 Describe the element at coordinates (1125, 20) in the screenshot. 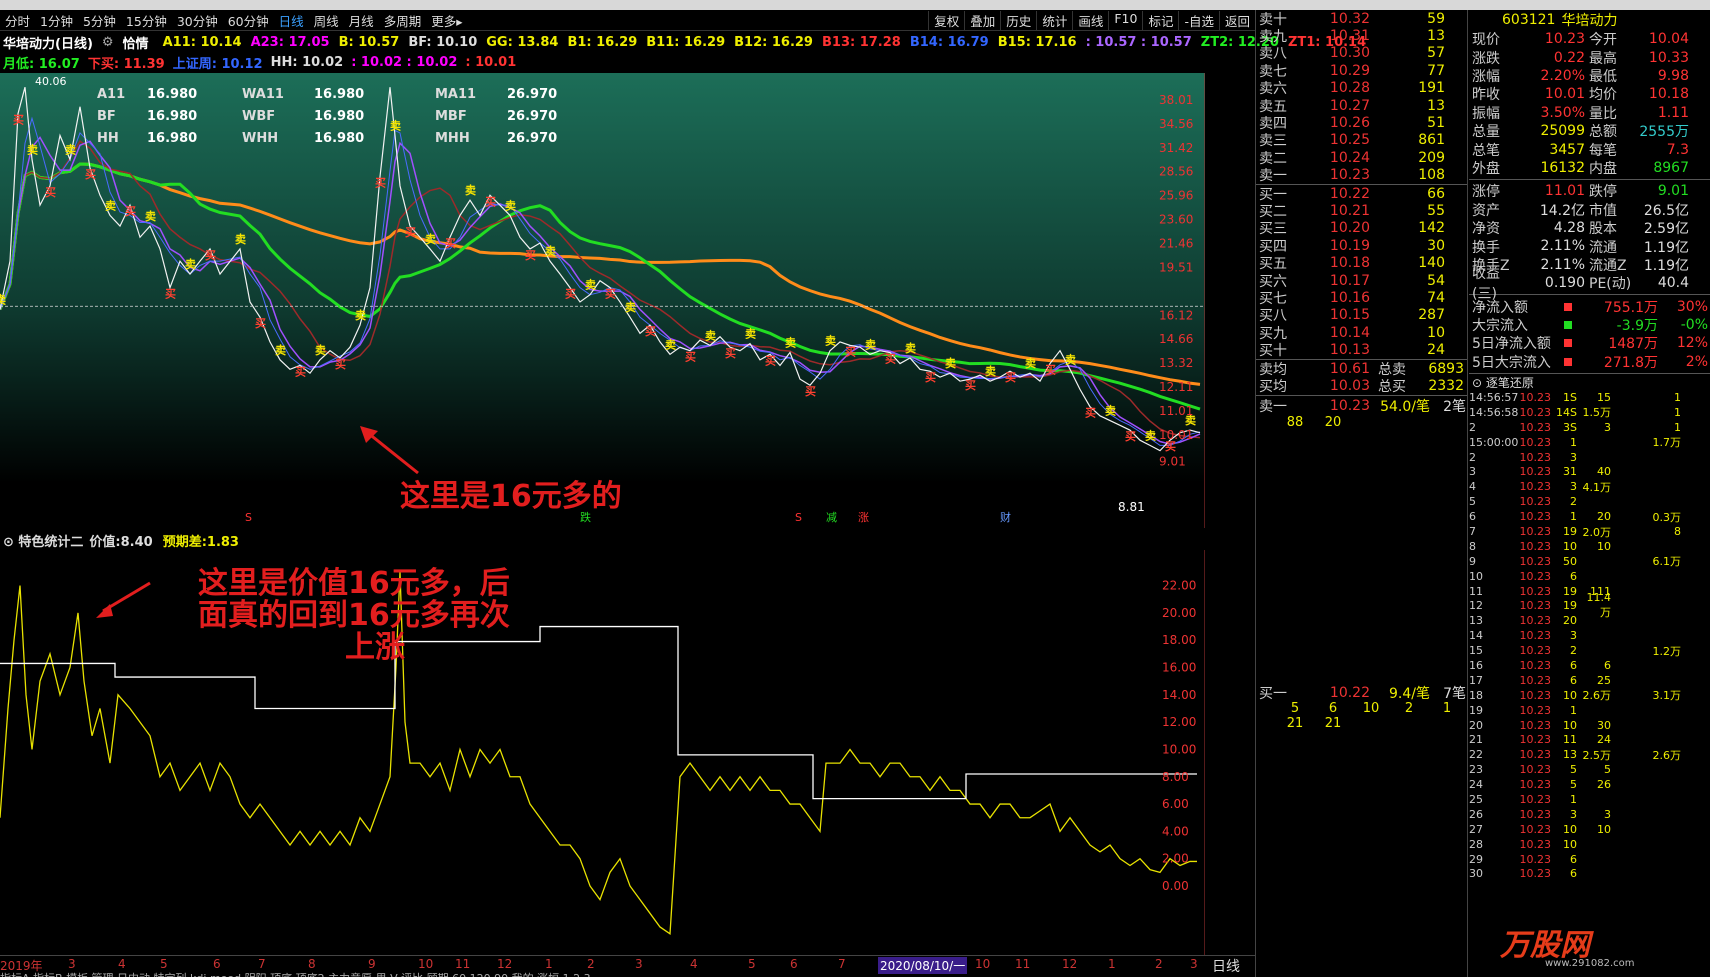

I see `toolbar-action-5: F10` at that location.